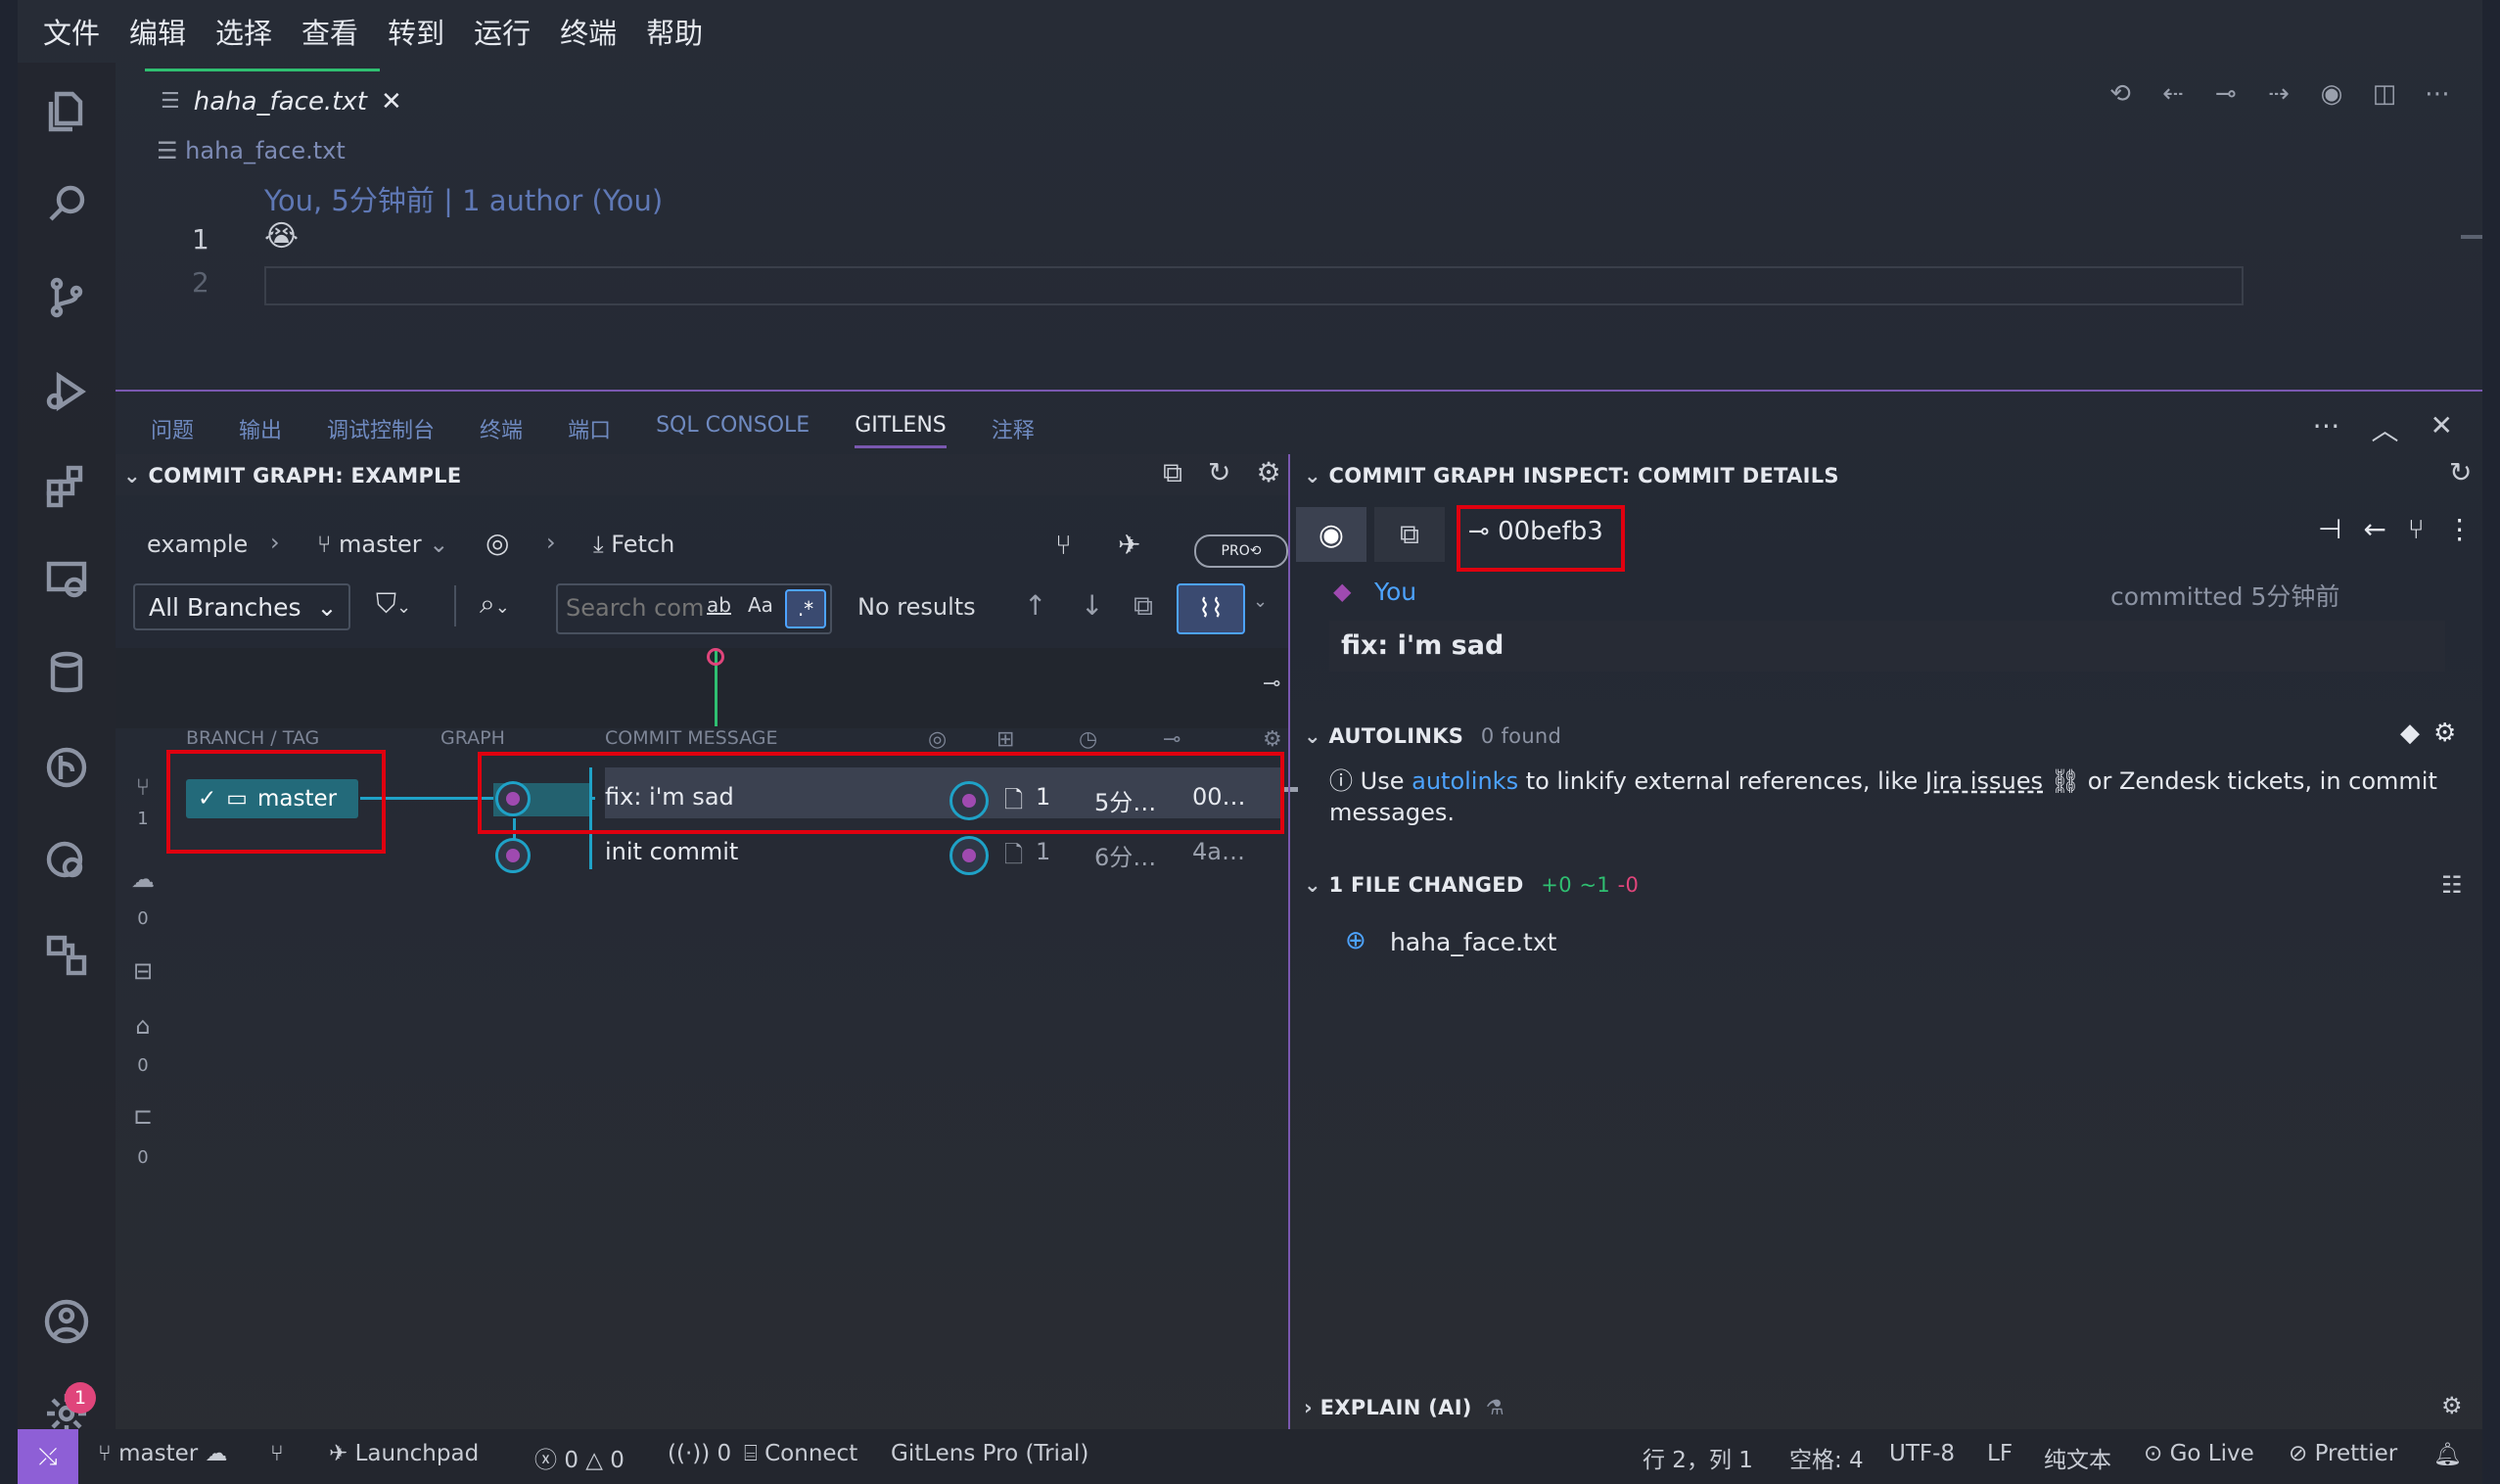 The width and height of the screenshot is (2500, 1484). What do you see at coordinates (1571, 475) in the screenshot?
I see `details-section-title: ⌄ COMMIT GRAPH INSPECT: COMMIT DETAILS` at bounding box center [1571, 475].